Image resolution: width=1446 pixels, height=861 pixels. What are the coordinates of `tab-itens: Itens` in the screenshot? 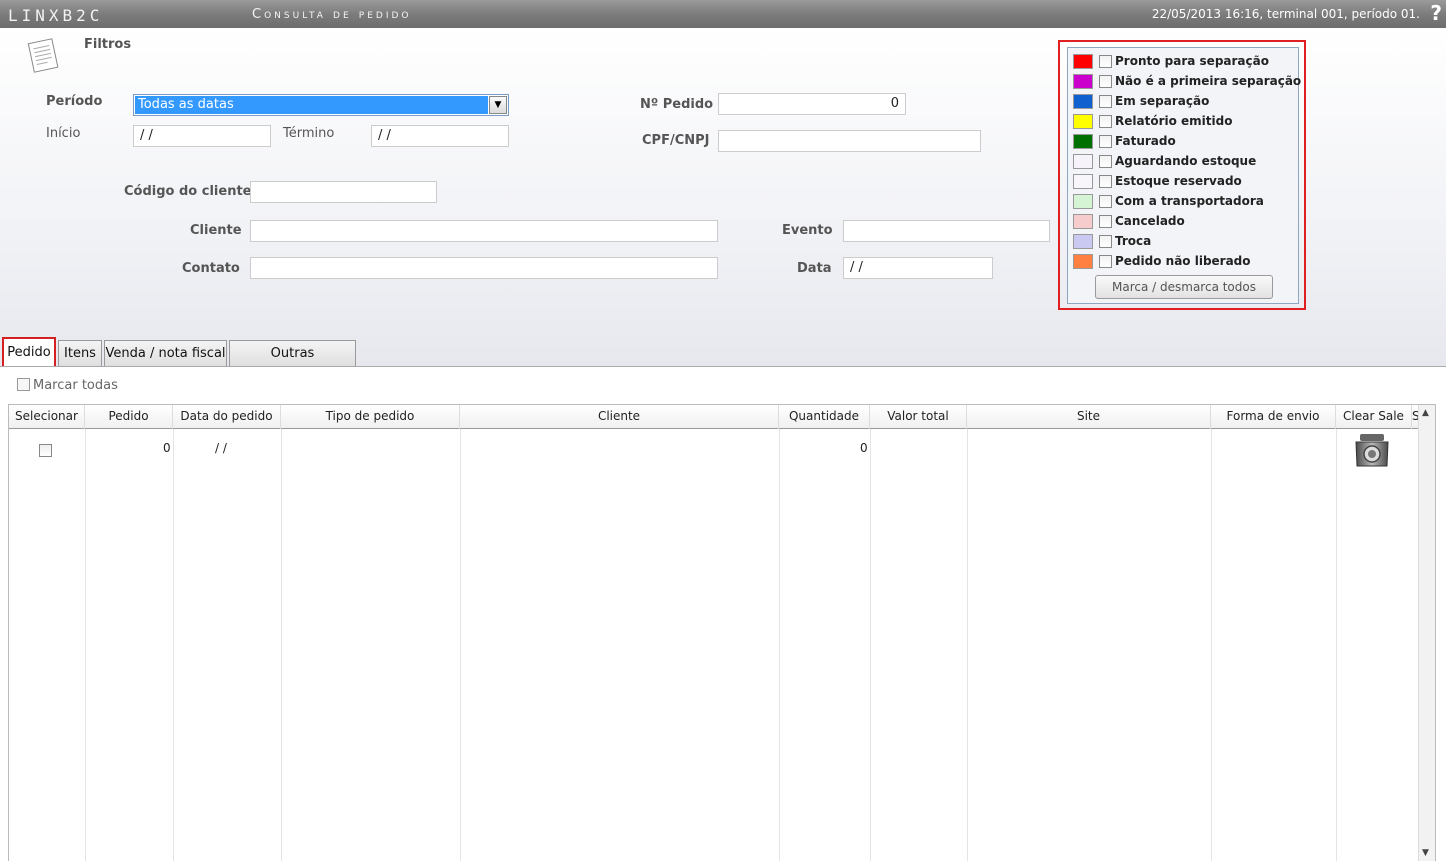 It's located at (80, 353).